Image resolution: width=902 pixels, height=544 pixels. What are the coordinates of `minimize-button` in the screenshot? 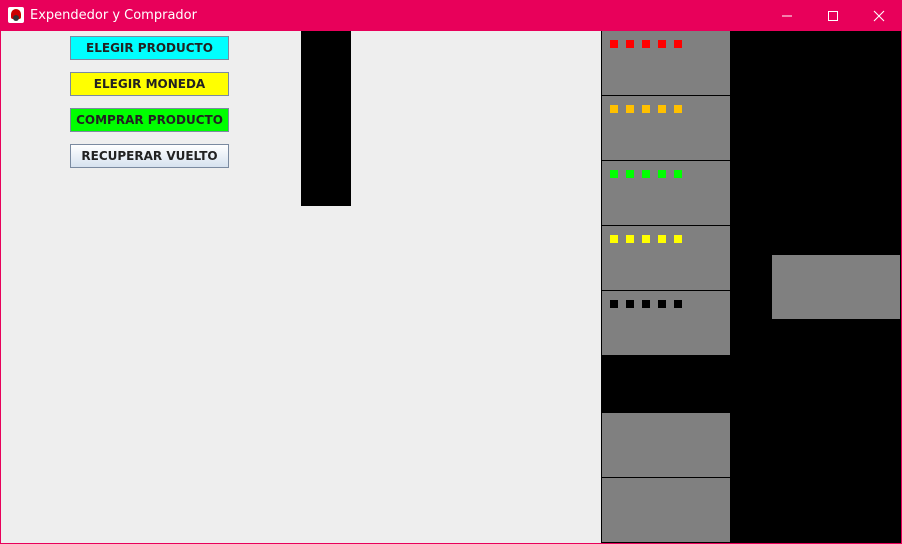 It's located at (787, 15).